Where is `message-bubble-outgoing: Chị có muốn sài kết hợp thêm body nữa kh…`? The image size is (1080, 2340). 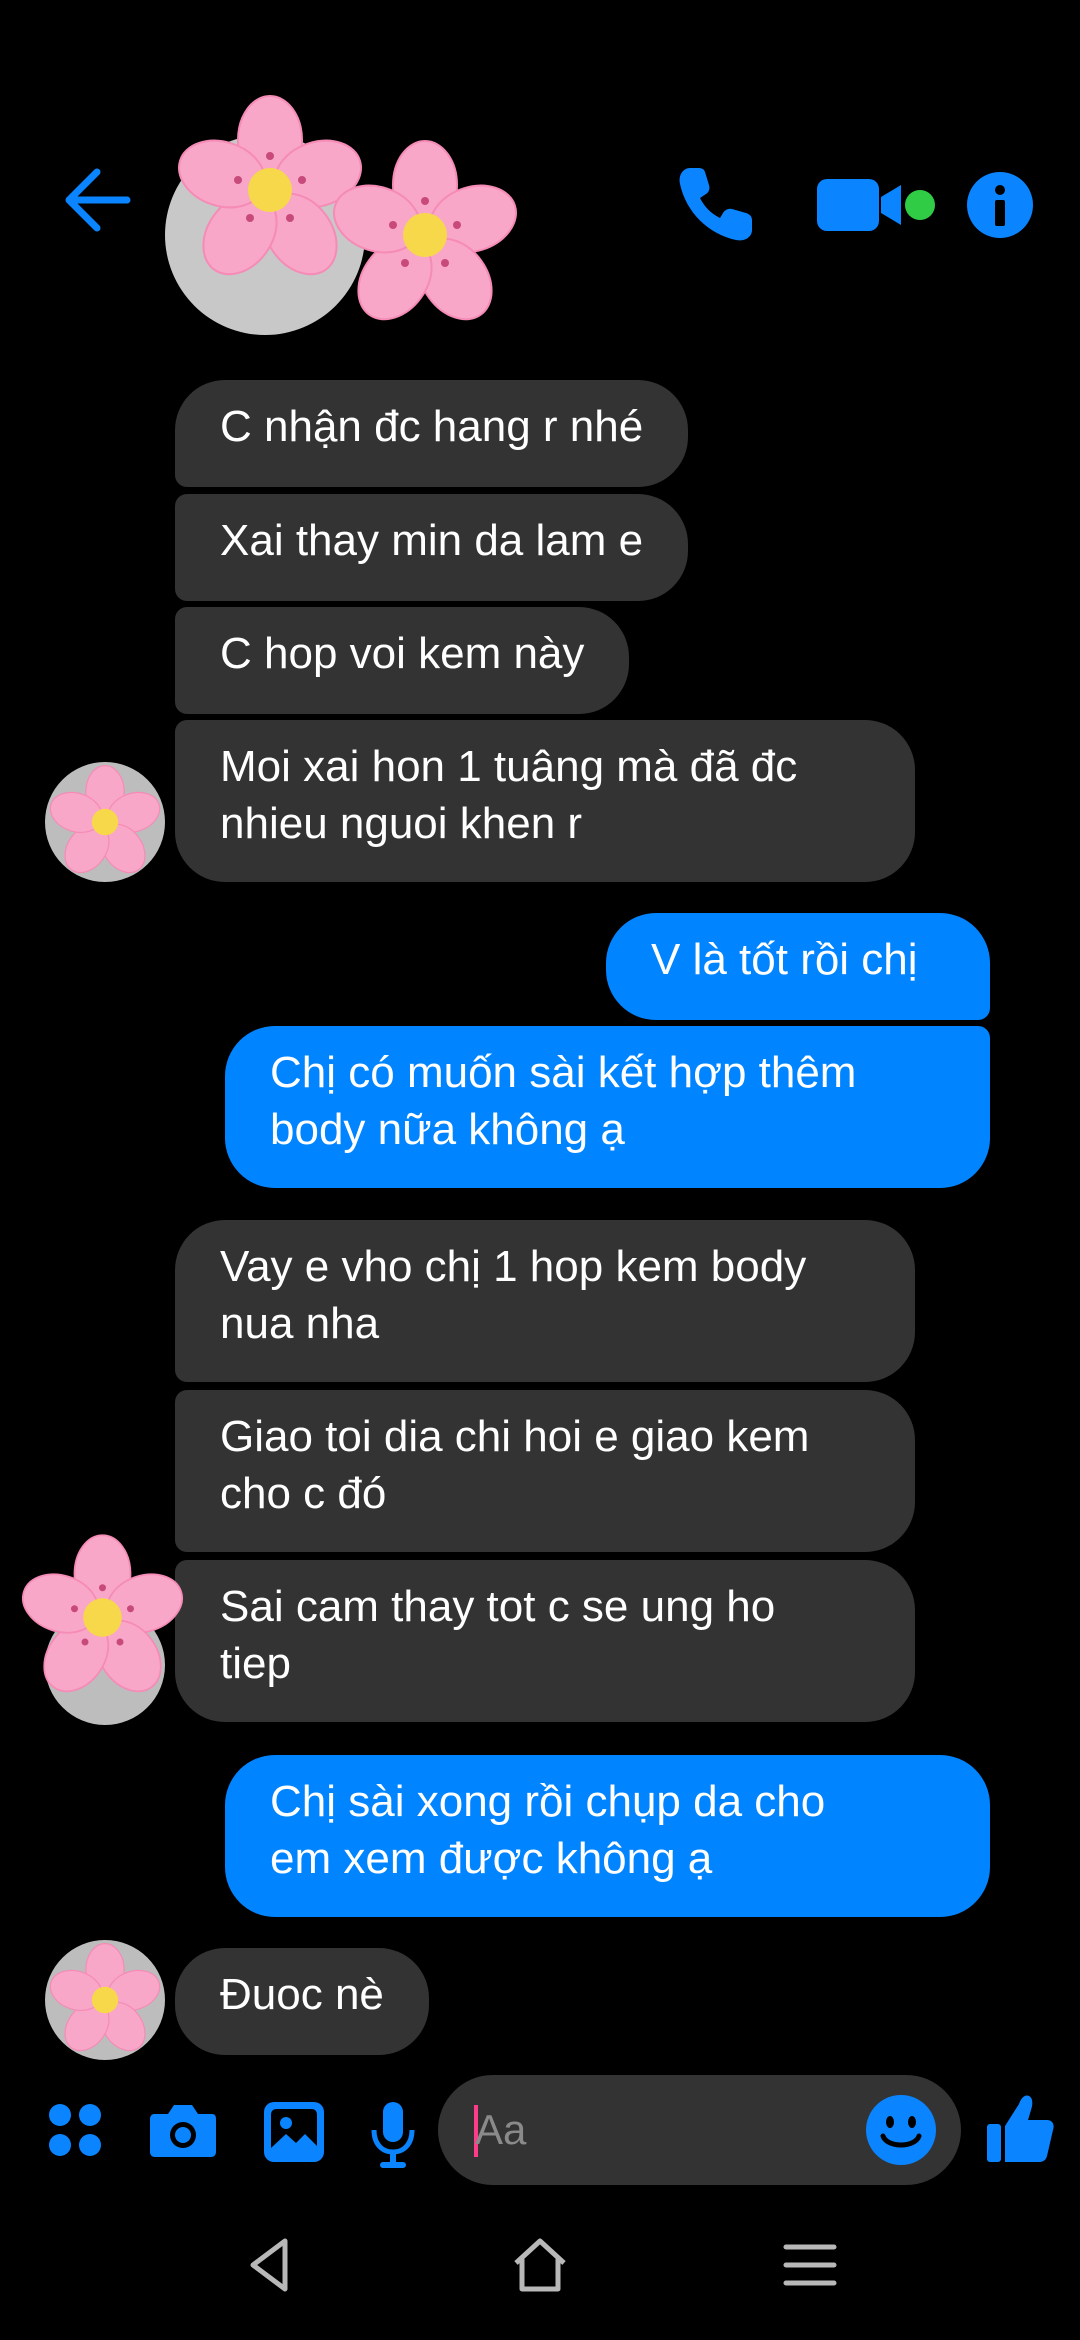 message-bubble-outgoing: Chị có muốn sài kết hợp thêm body nữa kh… is located at coordinates (607, 1107).